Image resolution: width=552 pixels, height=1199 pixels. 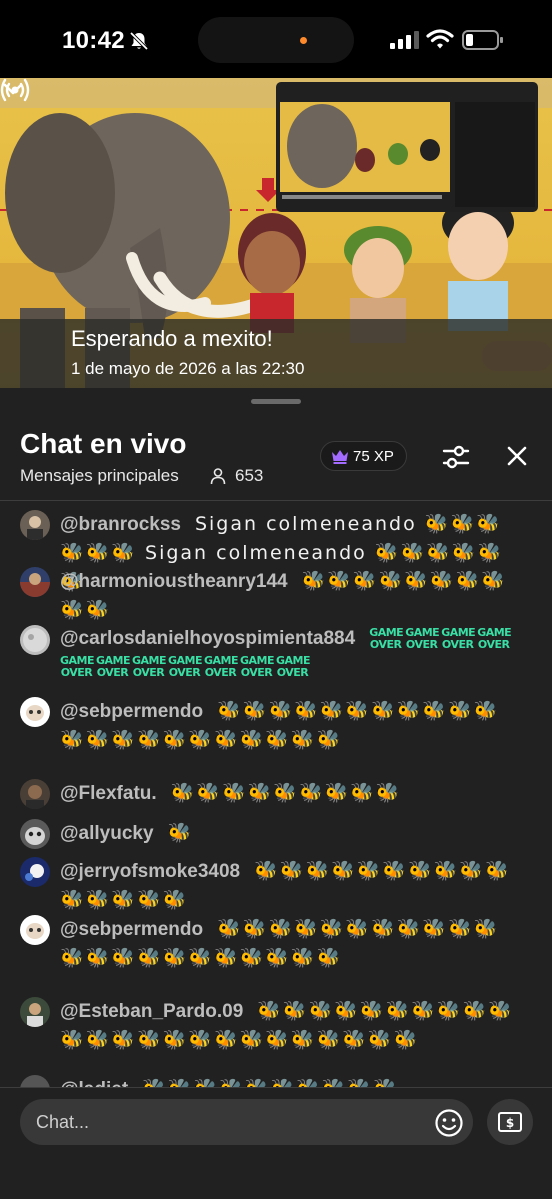 I want to click on message-author: @Esteban_Pardo.09, so click(x=151, y=1011).